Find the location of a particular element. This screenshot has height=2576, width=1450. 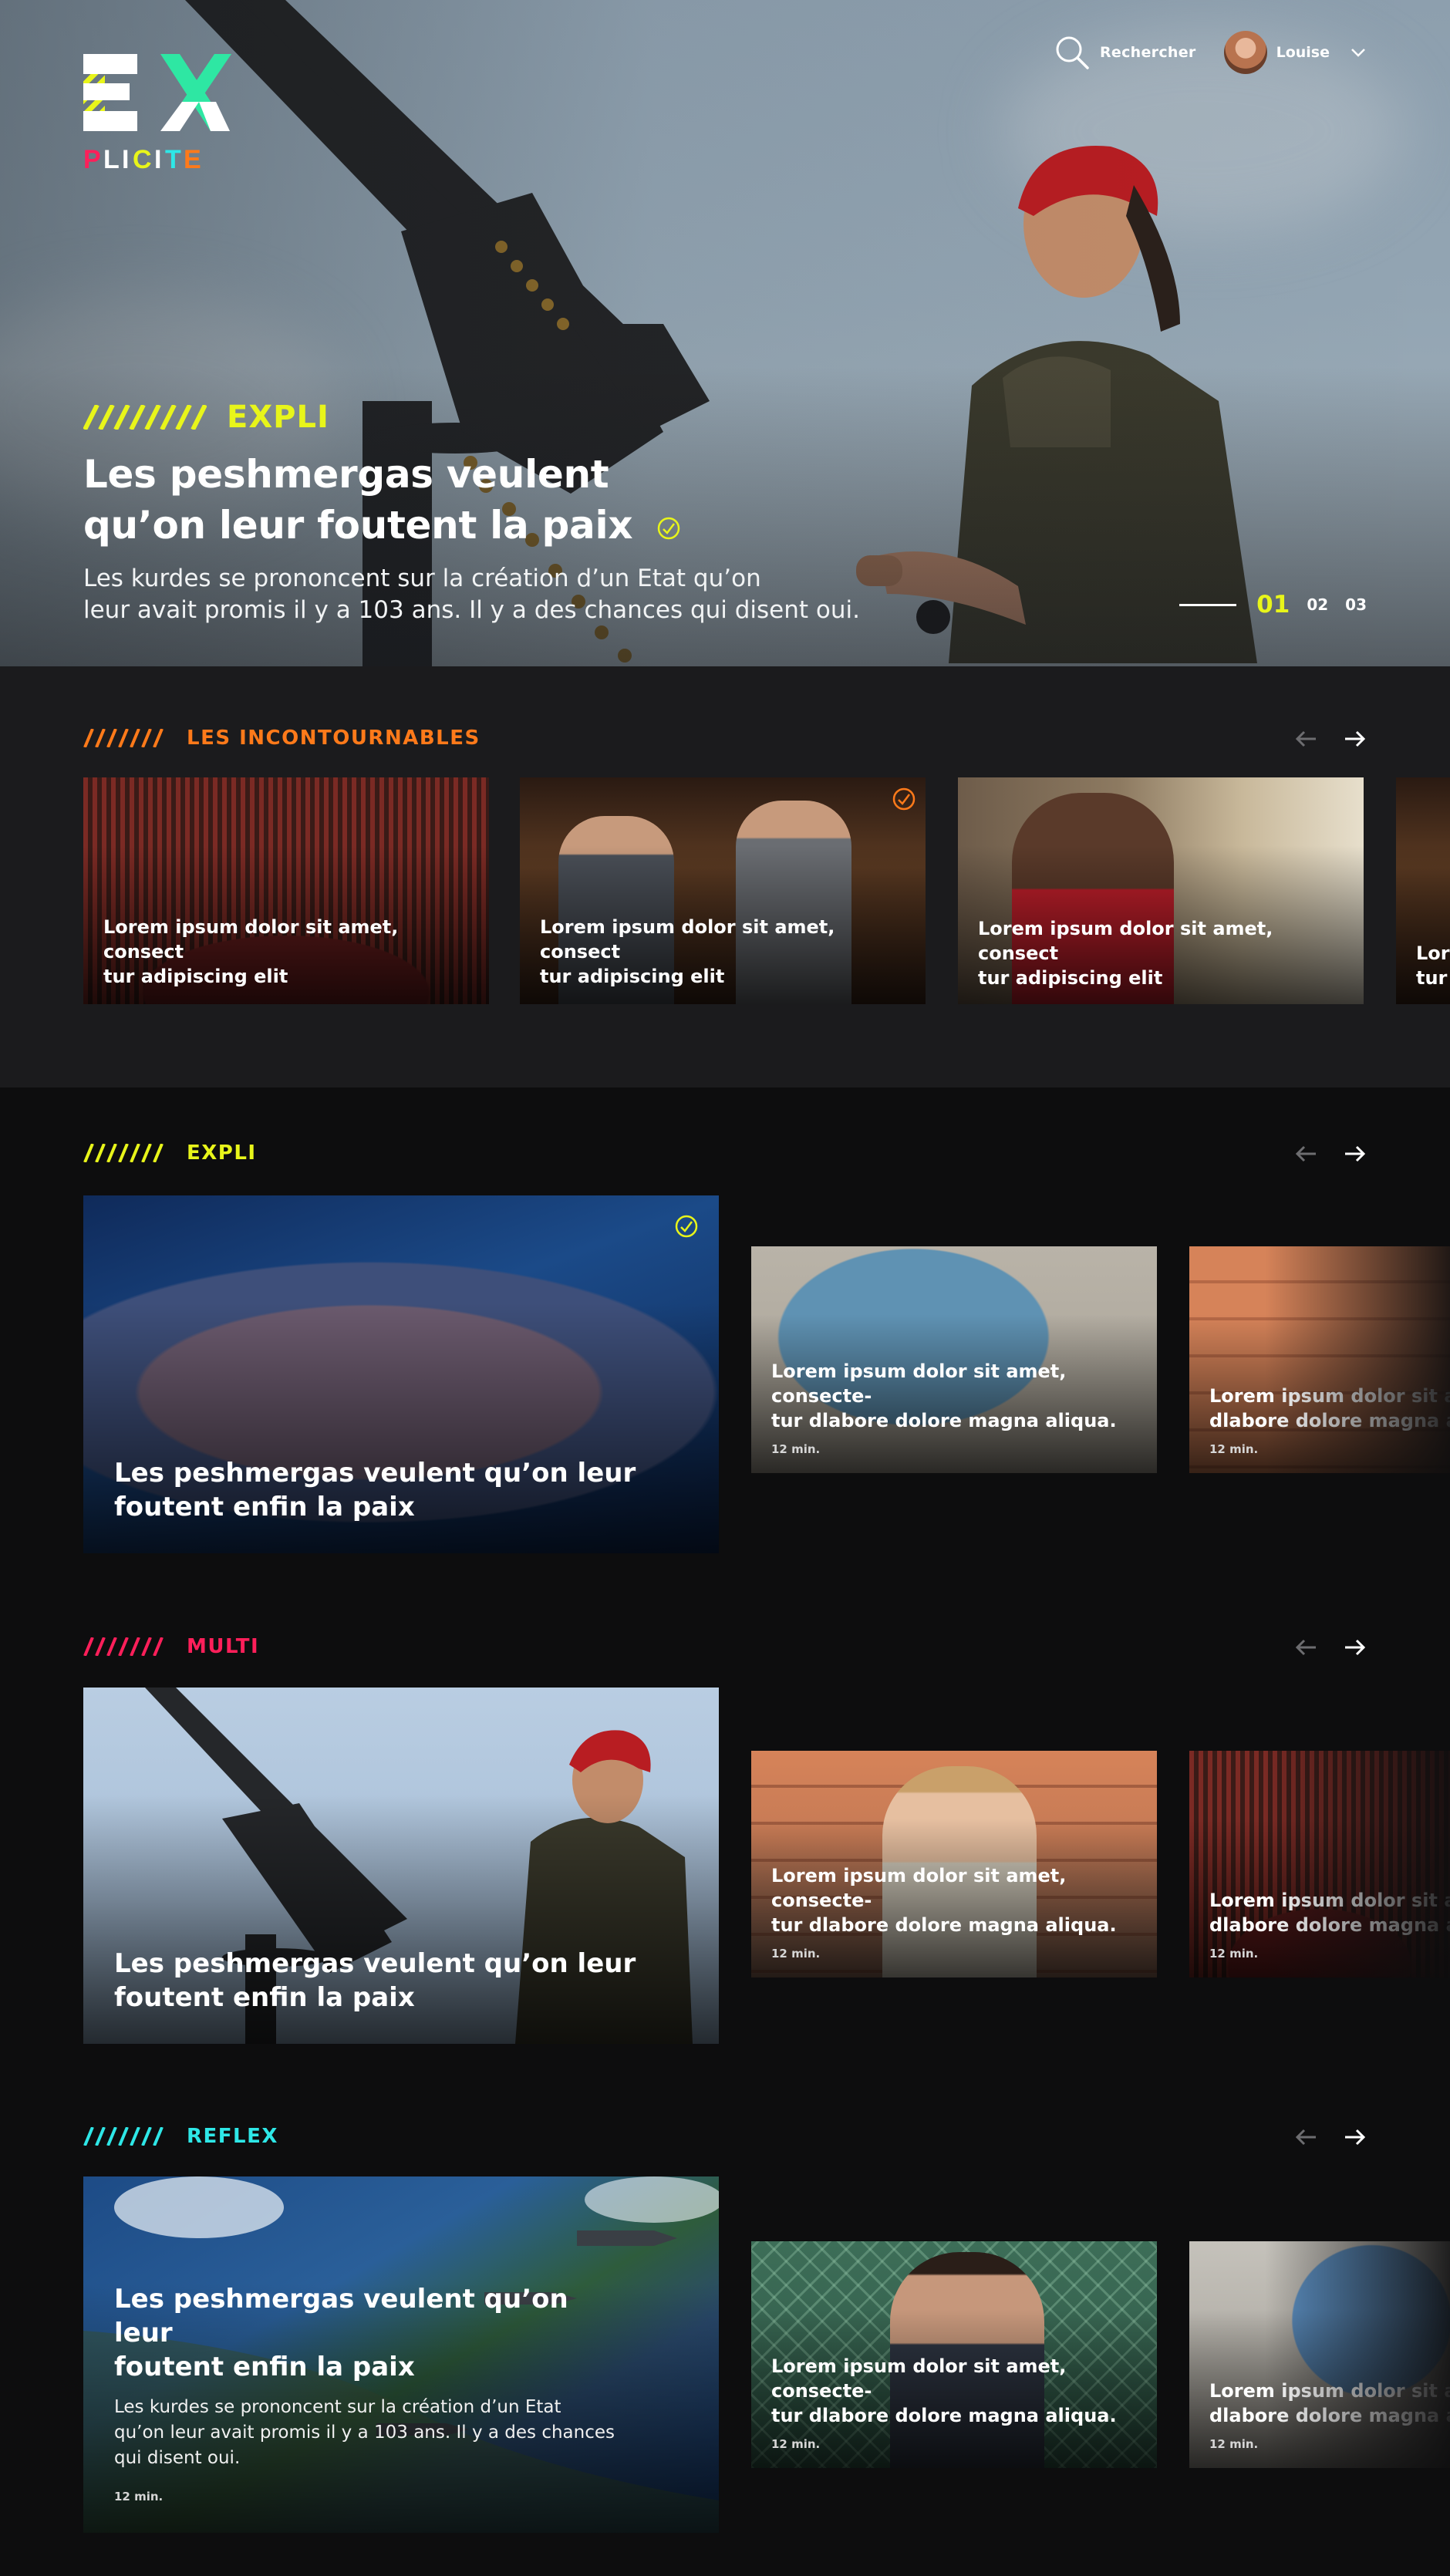

svg-text: E is located at coordinates (192, 158).